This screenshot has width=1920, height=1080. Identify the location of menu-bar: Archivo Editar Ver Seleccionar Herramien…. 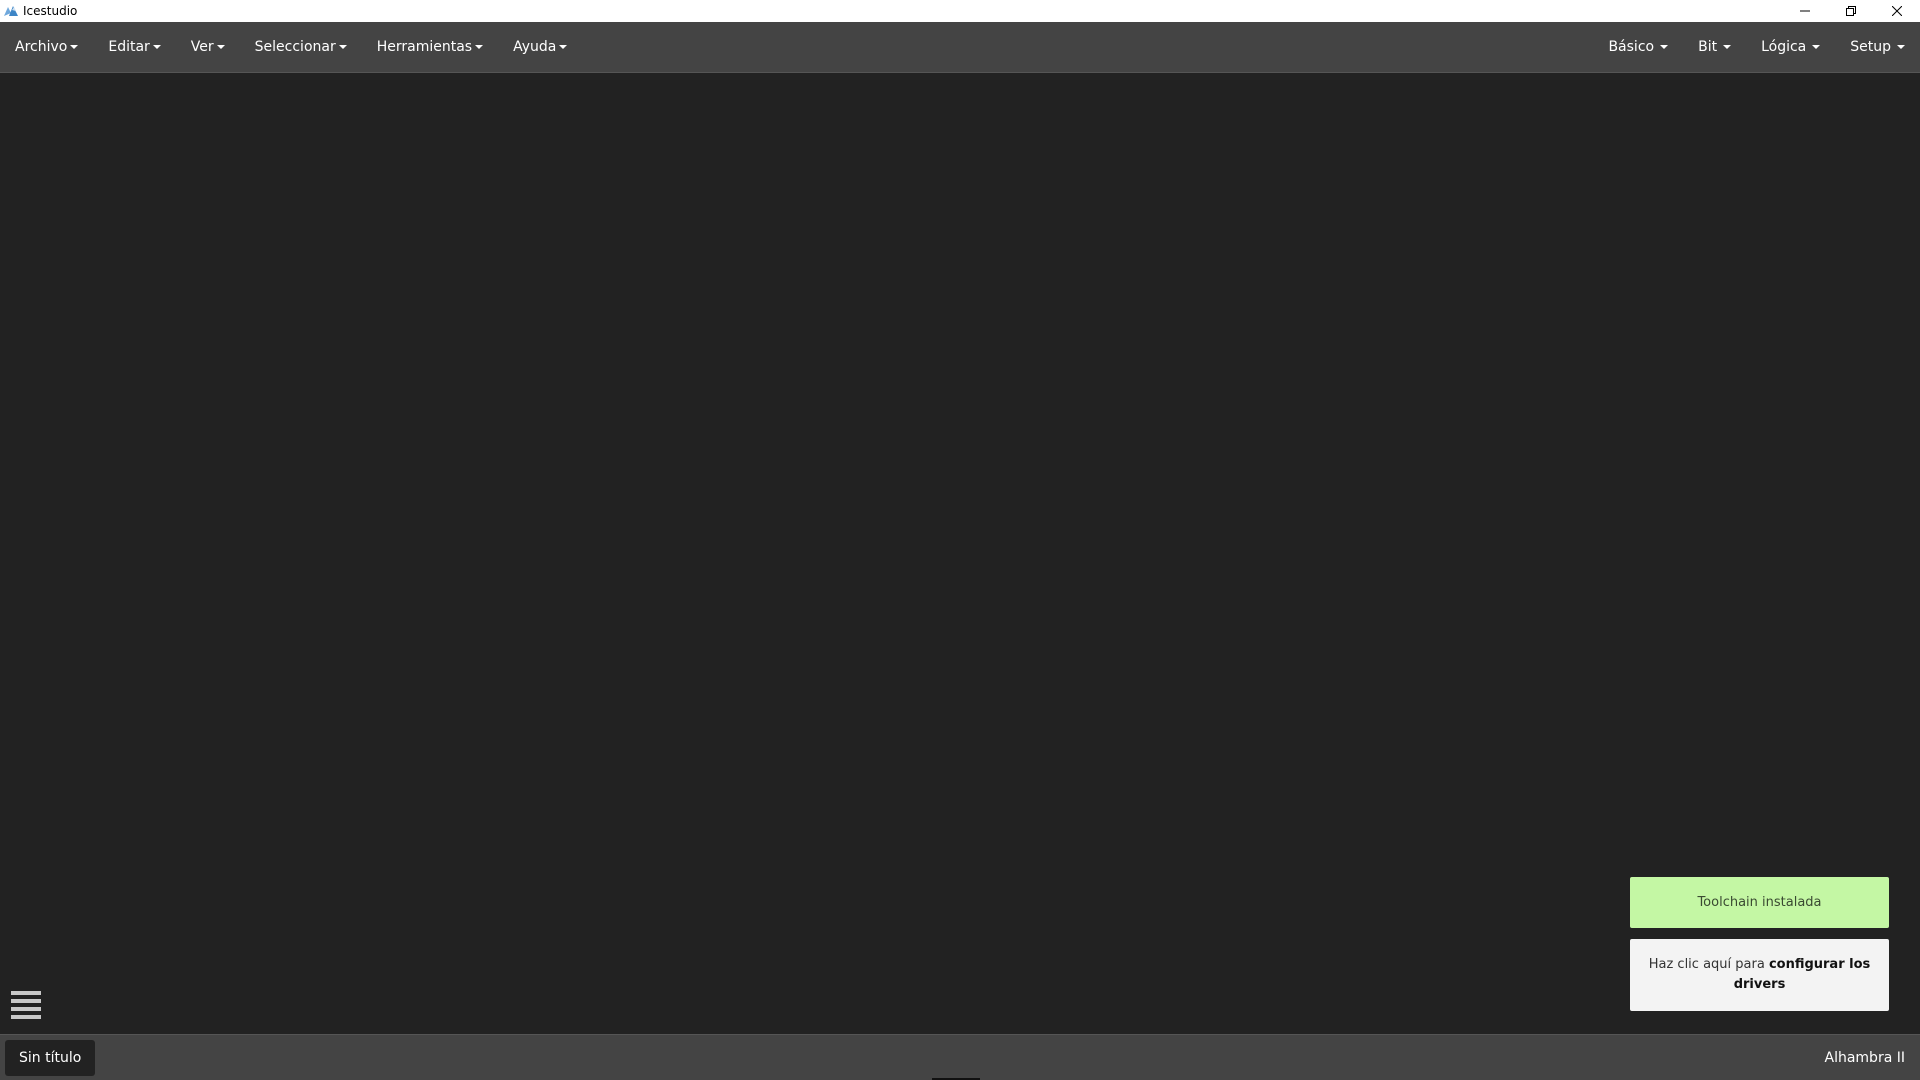
(960, 47).